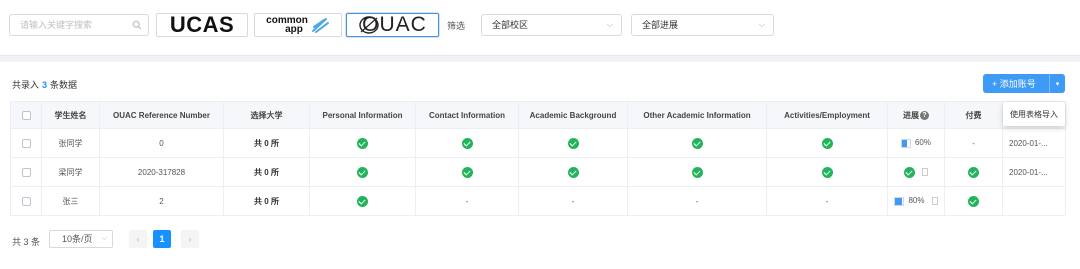 This screenshot has width=1080, height=269. Describe the element at coordinates (924, 115) in the screenshot. I see `help-icon: ?` at that location.